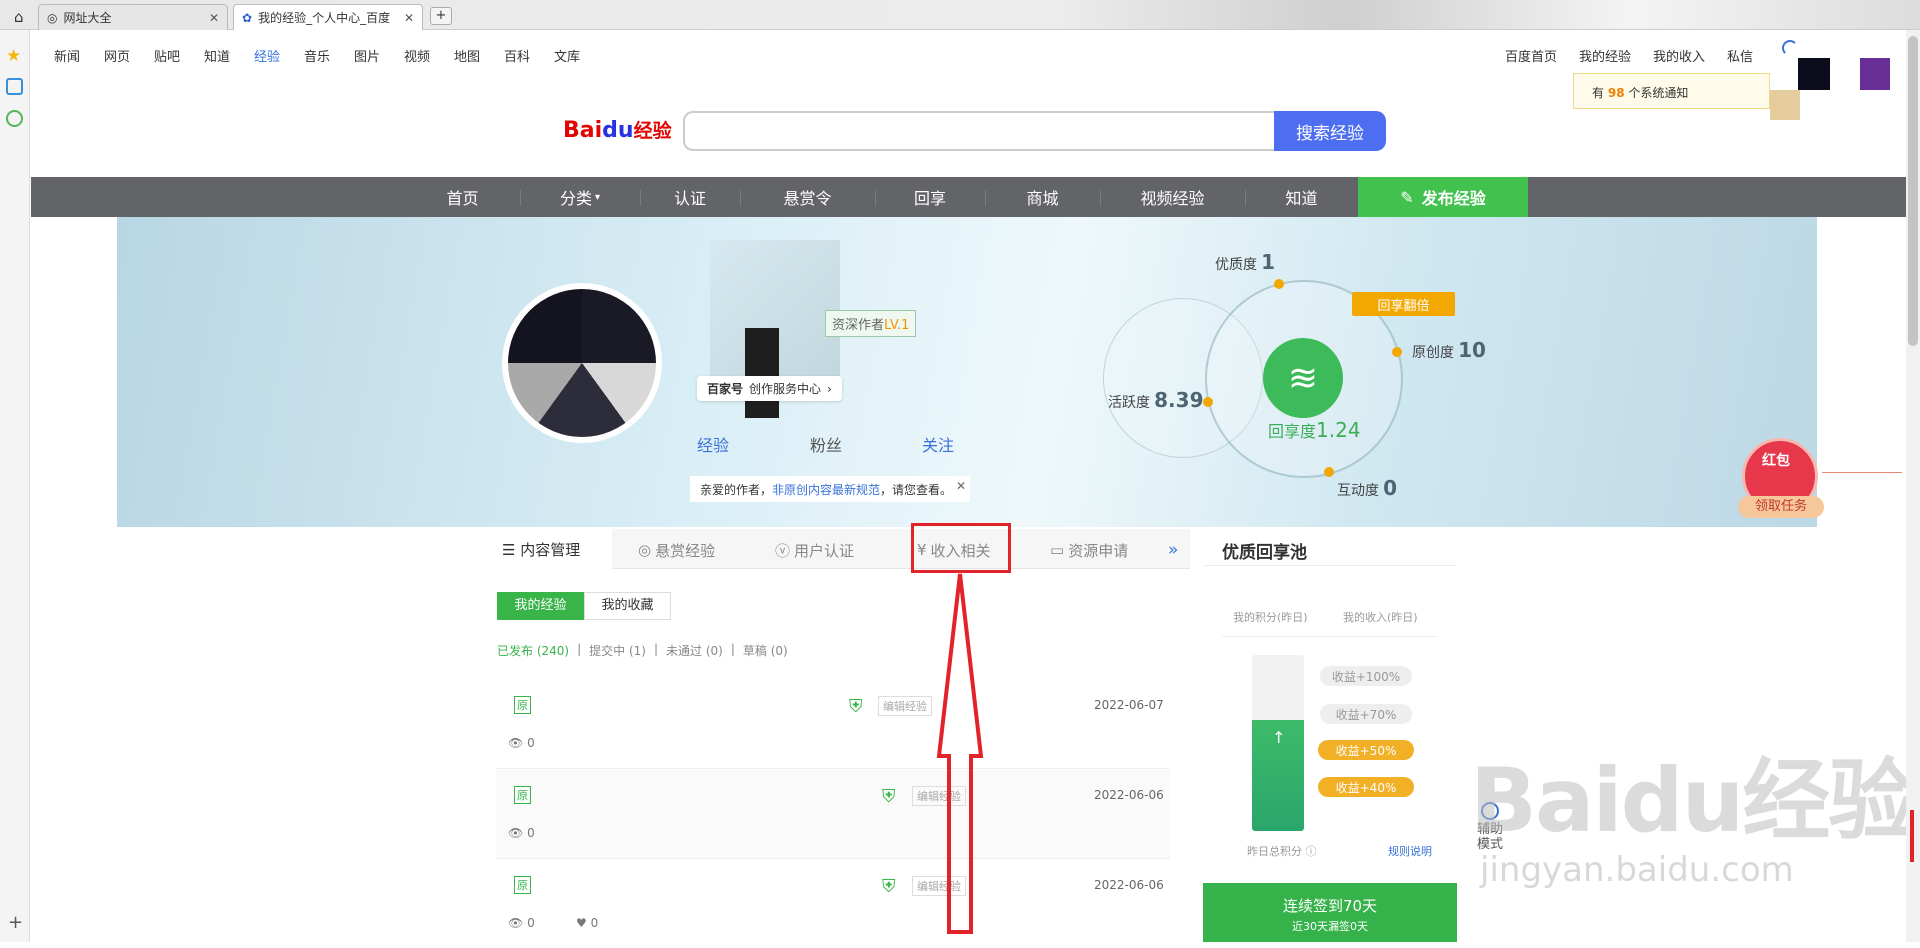  I want to click on avatar-image, so click(582, 363).